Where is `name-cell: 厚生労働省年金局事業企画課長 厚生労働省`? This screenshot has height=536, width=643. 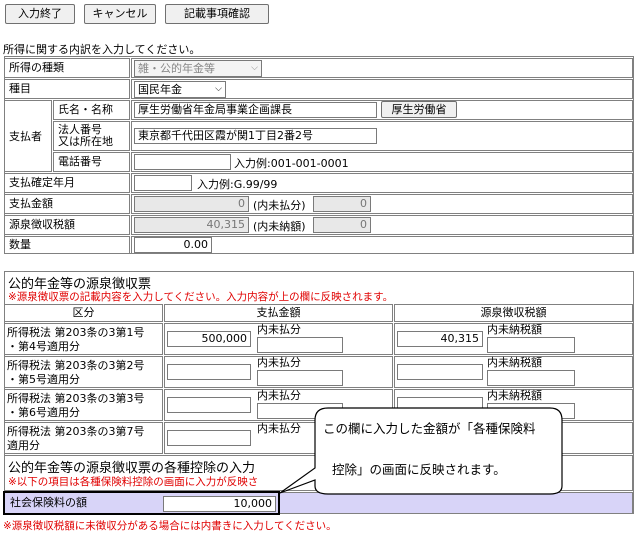
name-cell: 厚生労働省年金局事業企画課長 厚生労働省 is located at coordinates (382, 110).